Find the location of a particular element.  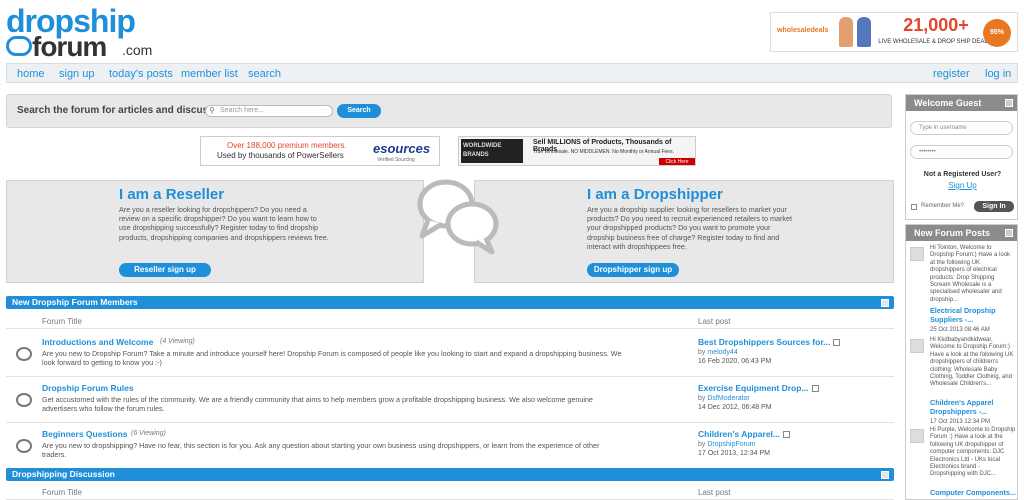

logo-line2: forum is located at coordinates (69, 46).